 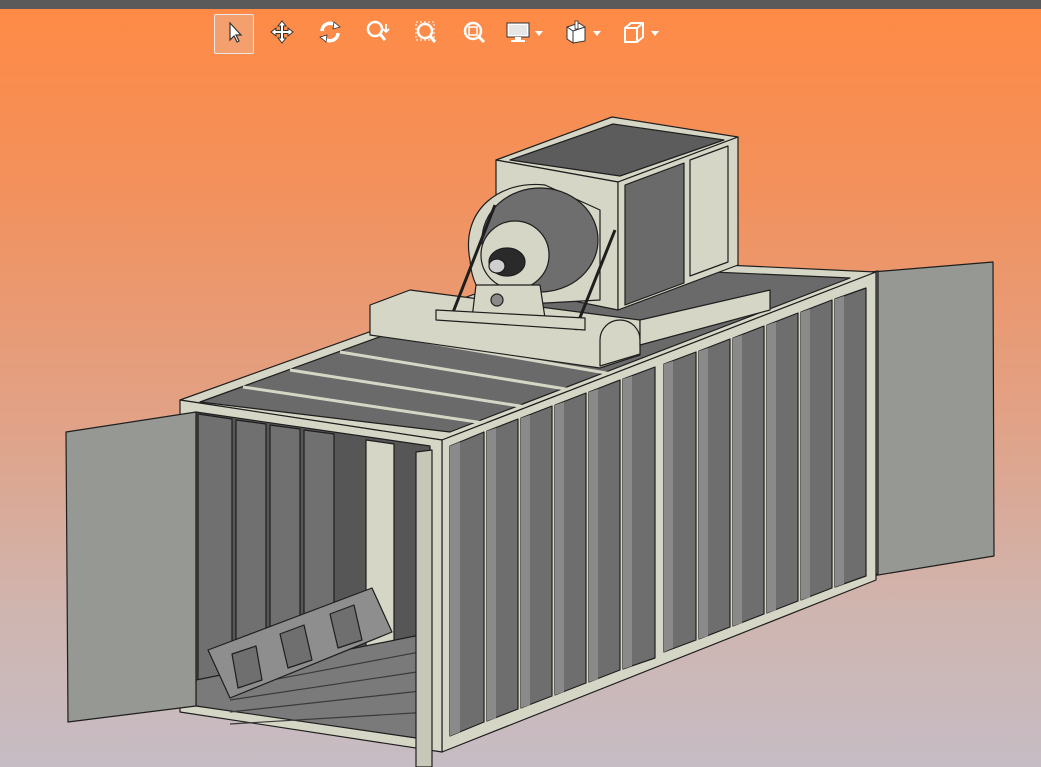 I want to click on zoom-window-icon, so click(x=426, y=34).